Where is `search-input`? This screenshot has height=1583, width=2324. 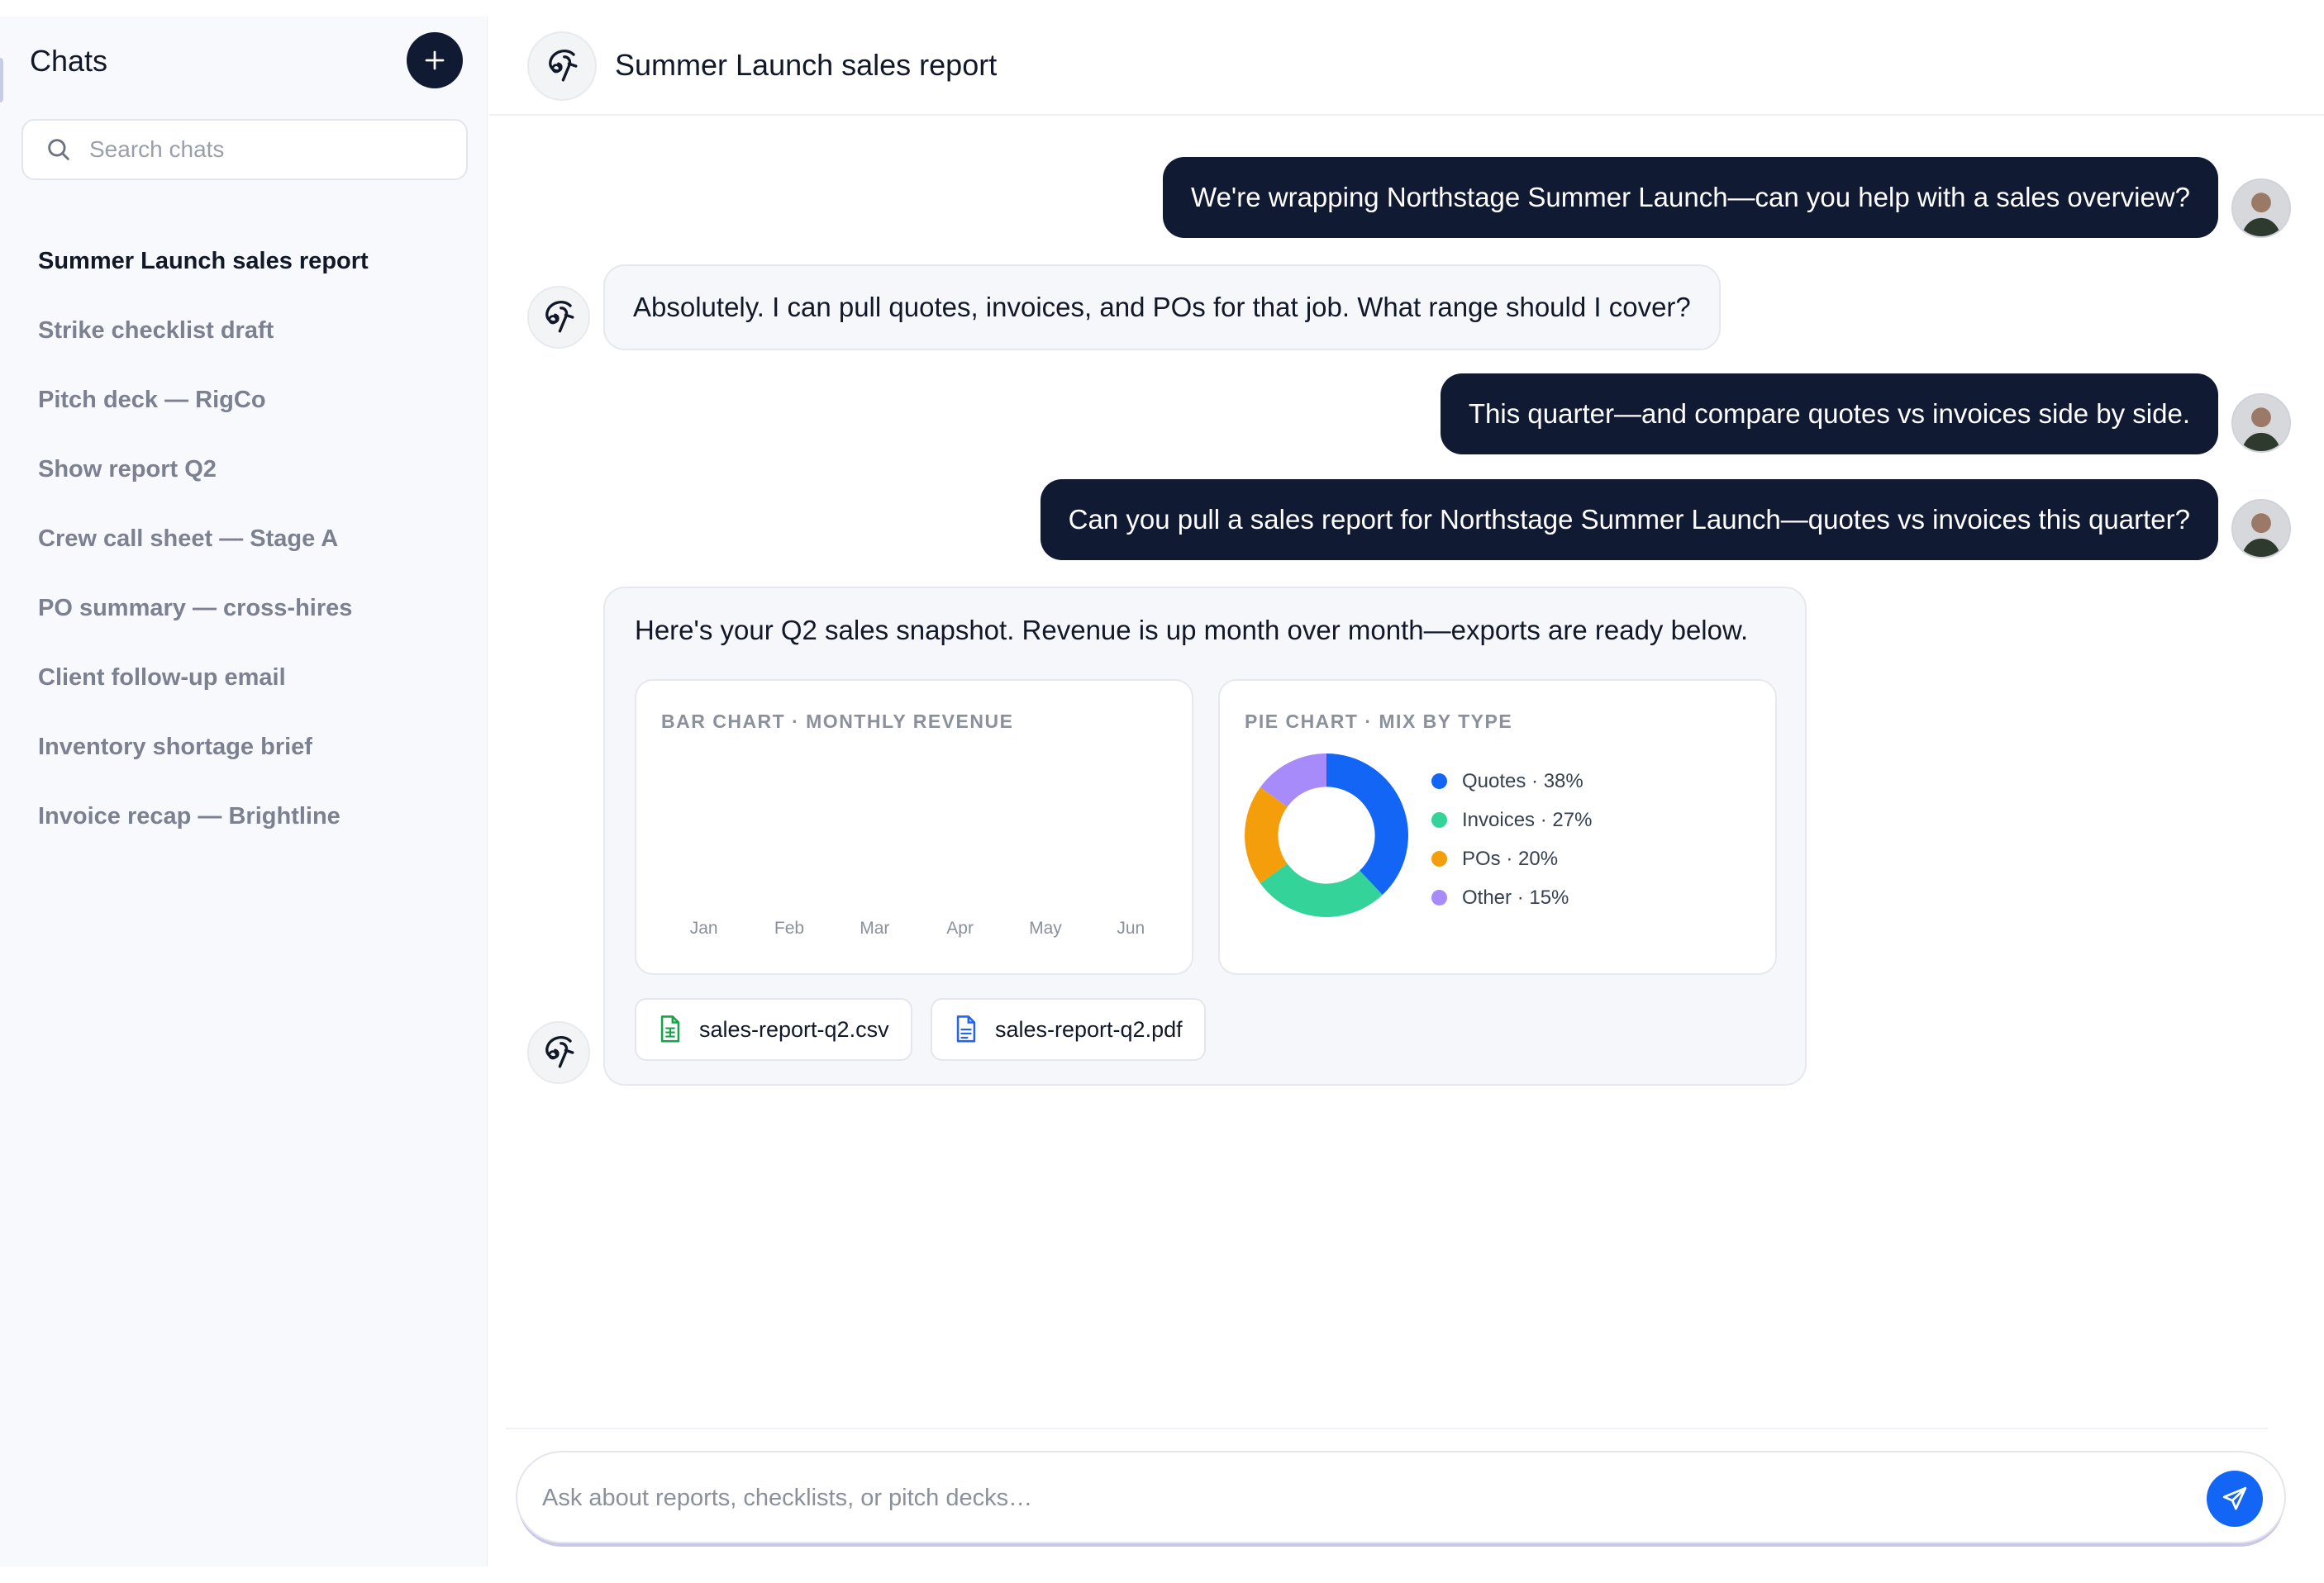
search-input is located at coordinates (262, 149).